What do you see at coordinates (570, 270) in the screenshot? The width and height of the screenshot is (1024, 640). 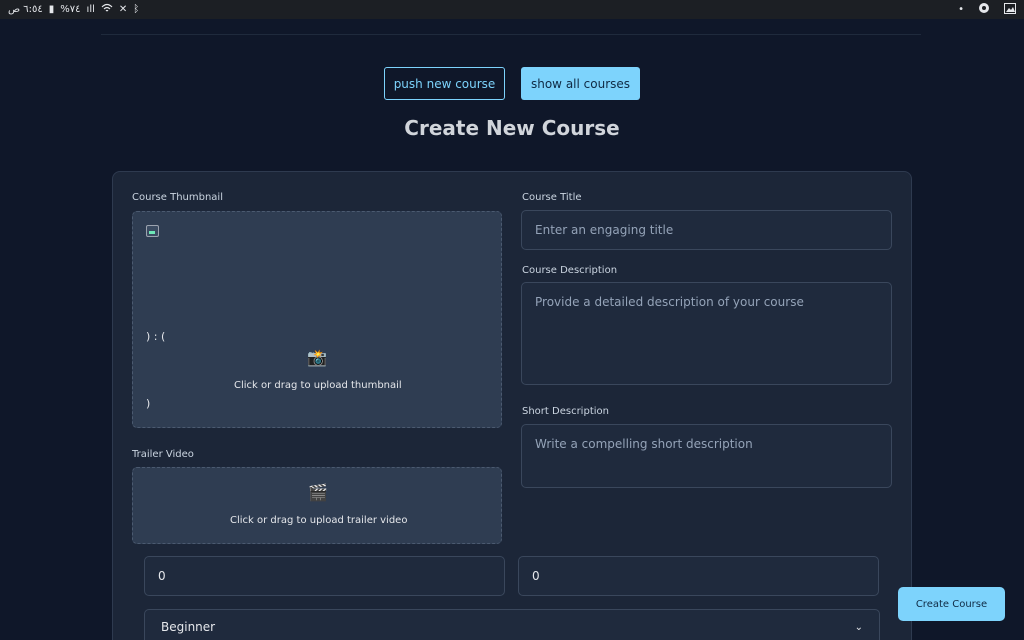 I see `course-description-label: Course Description` at bounding box center [570, 270].